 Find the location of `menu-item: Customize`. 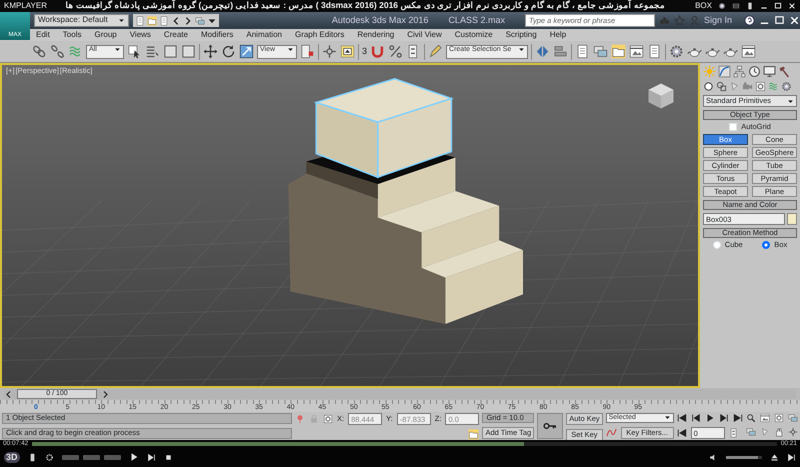

menu-item: Customize is located at coordinates (473, 35).